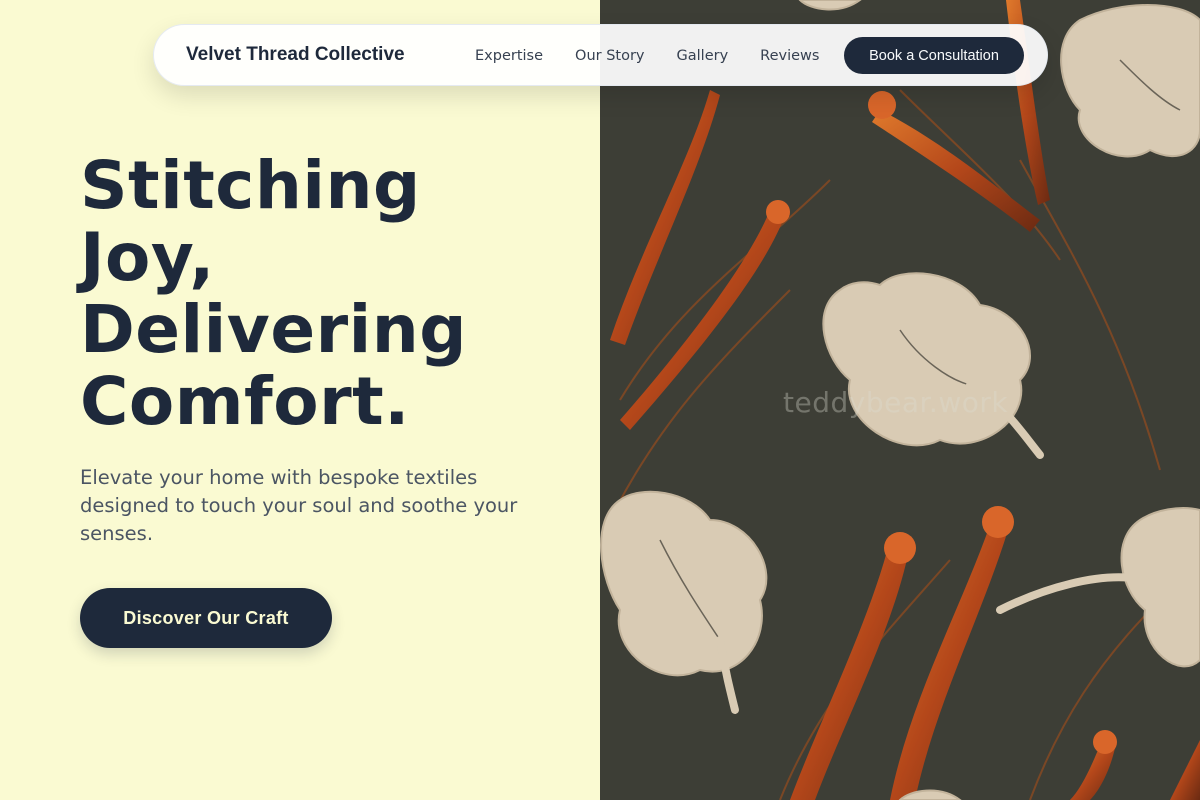 This screenshot has width=1200, height=800. I want to click on nav-links: Expertise Our Story Gallery Reviews, so click(647, 56).